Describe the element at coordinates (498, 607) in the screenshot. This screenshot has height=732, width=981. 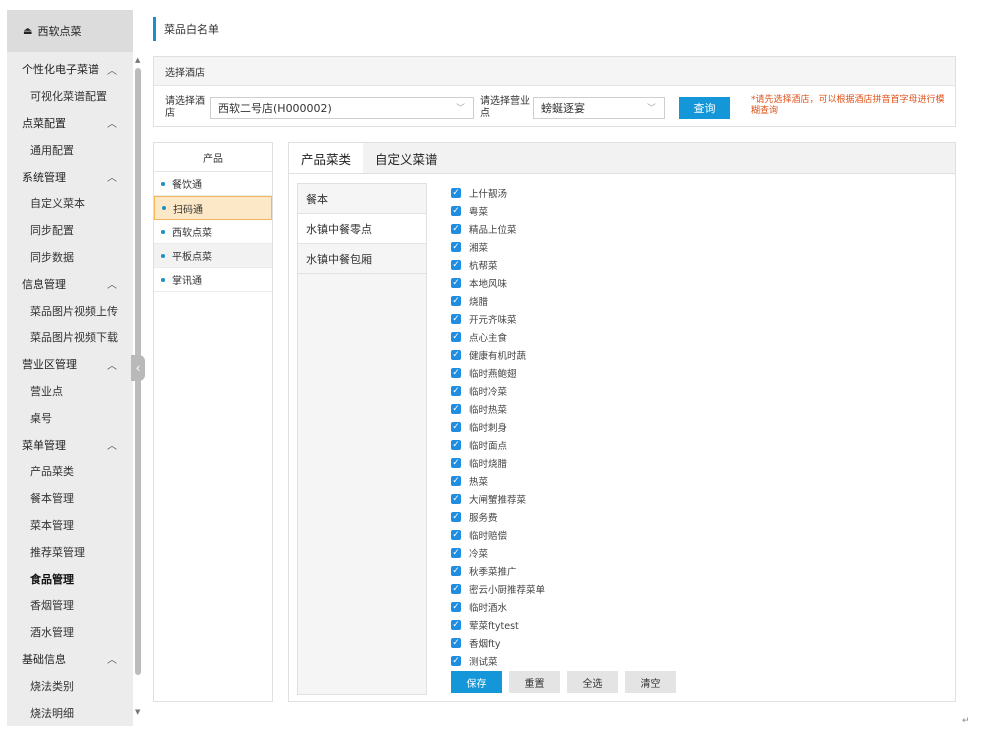
I see `category-checkbox-row: ✓ 临时酒水` at that location.